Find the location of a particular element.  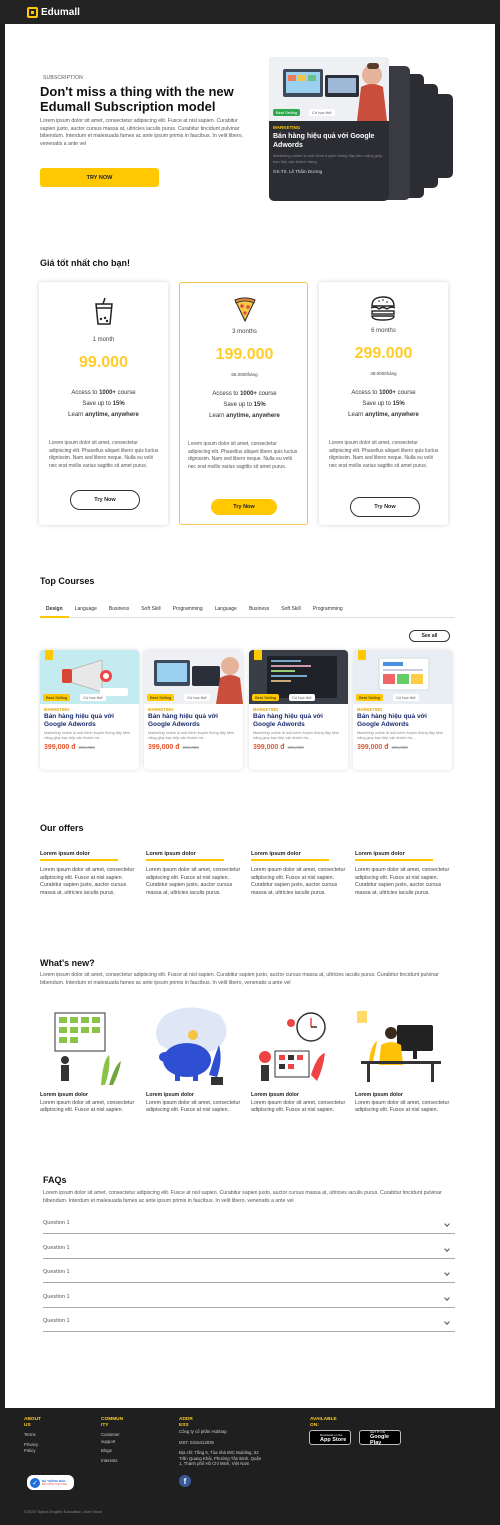

footer-link-blogs: Blogs is located at coordinates (131, 1451).